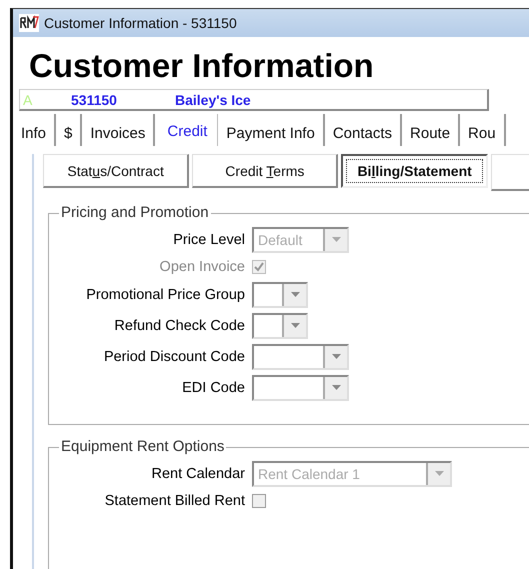 This screenshot has width=529, height=569. What do you see at coordinates (165, 294) in the screenshot?
I see `field-label: Promotional Price Group` at bounding box center [165, 294].